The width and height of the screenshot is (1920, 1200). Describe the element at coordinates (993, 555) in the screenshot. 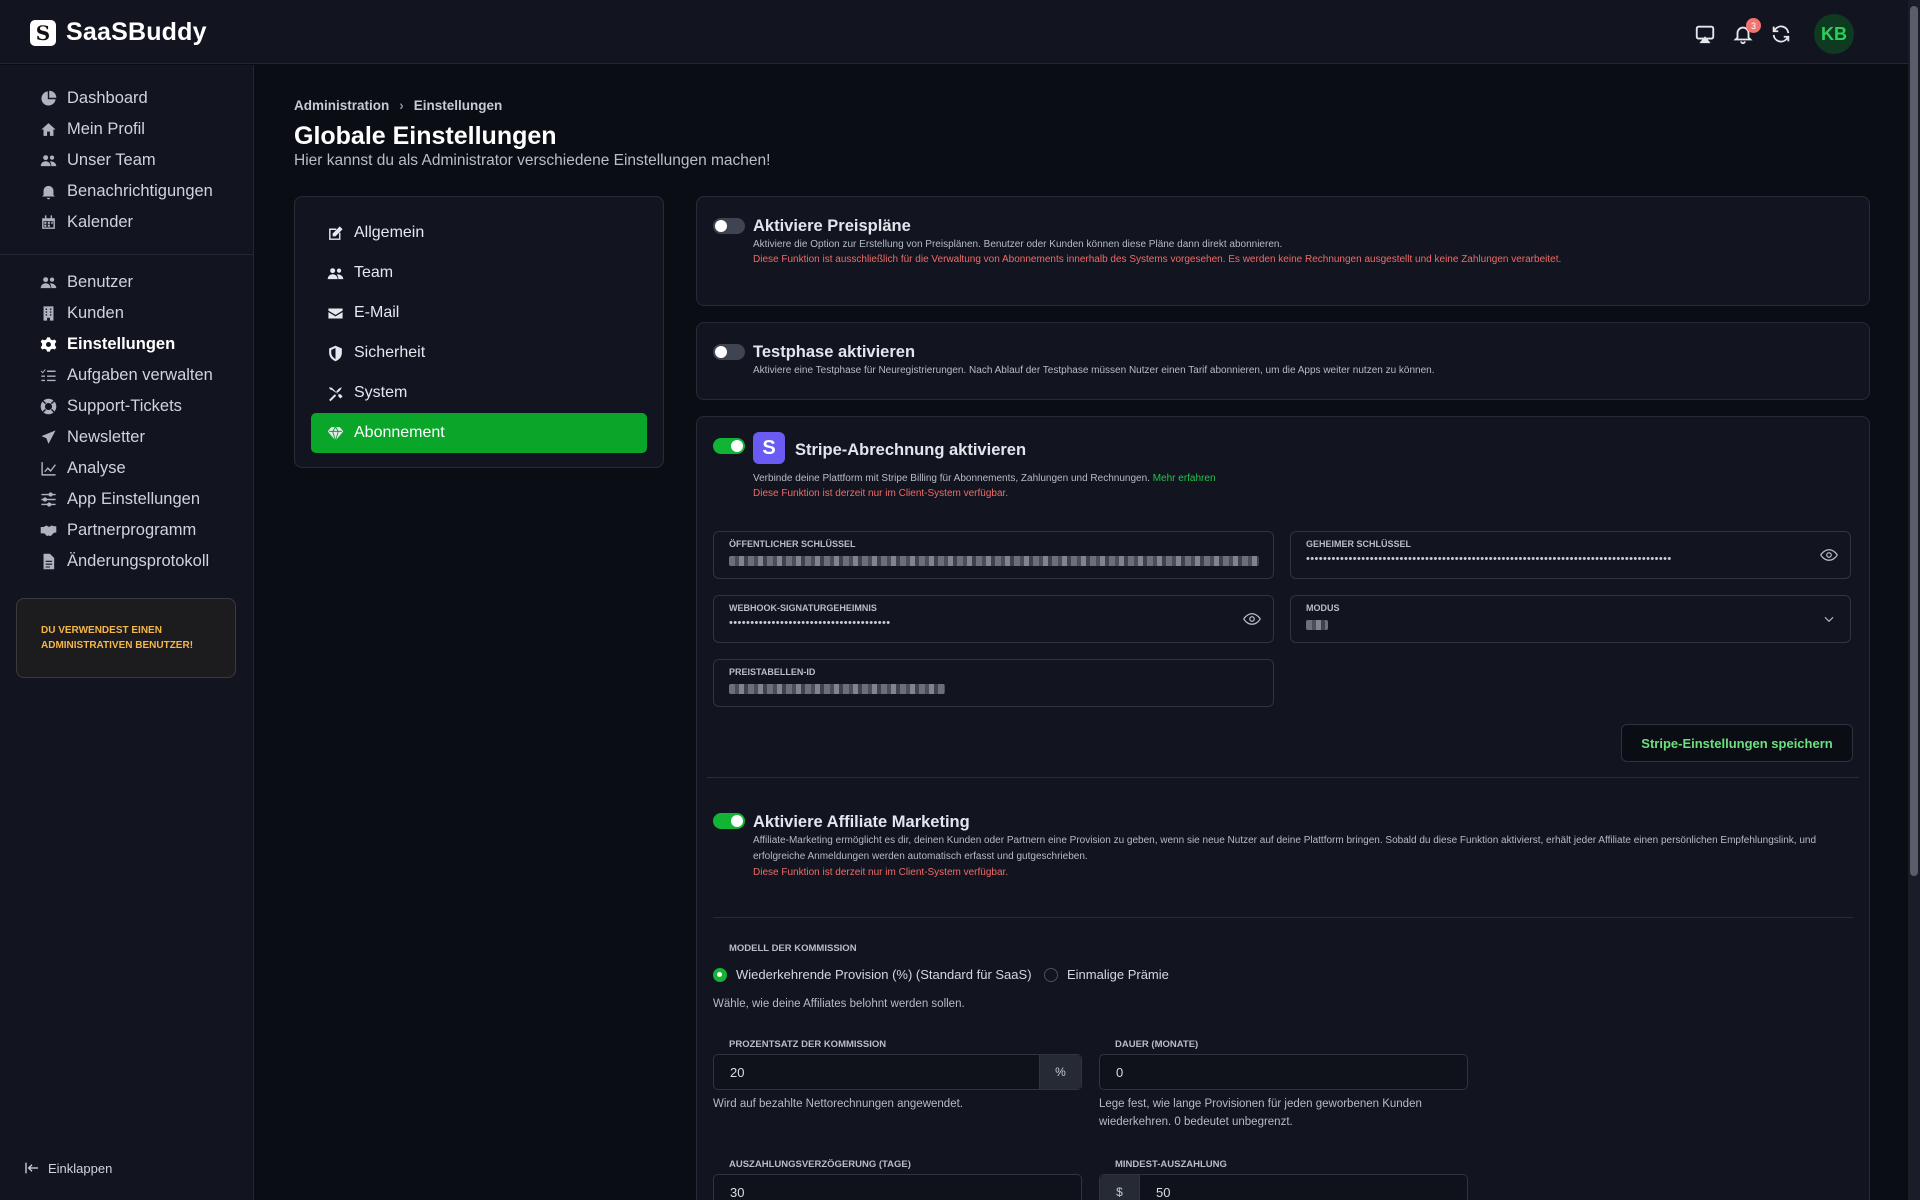

I see `stripe-public-key-field: Öffentlicher Schlüssel` at that location.